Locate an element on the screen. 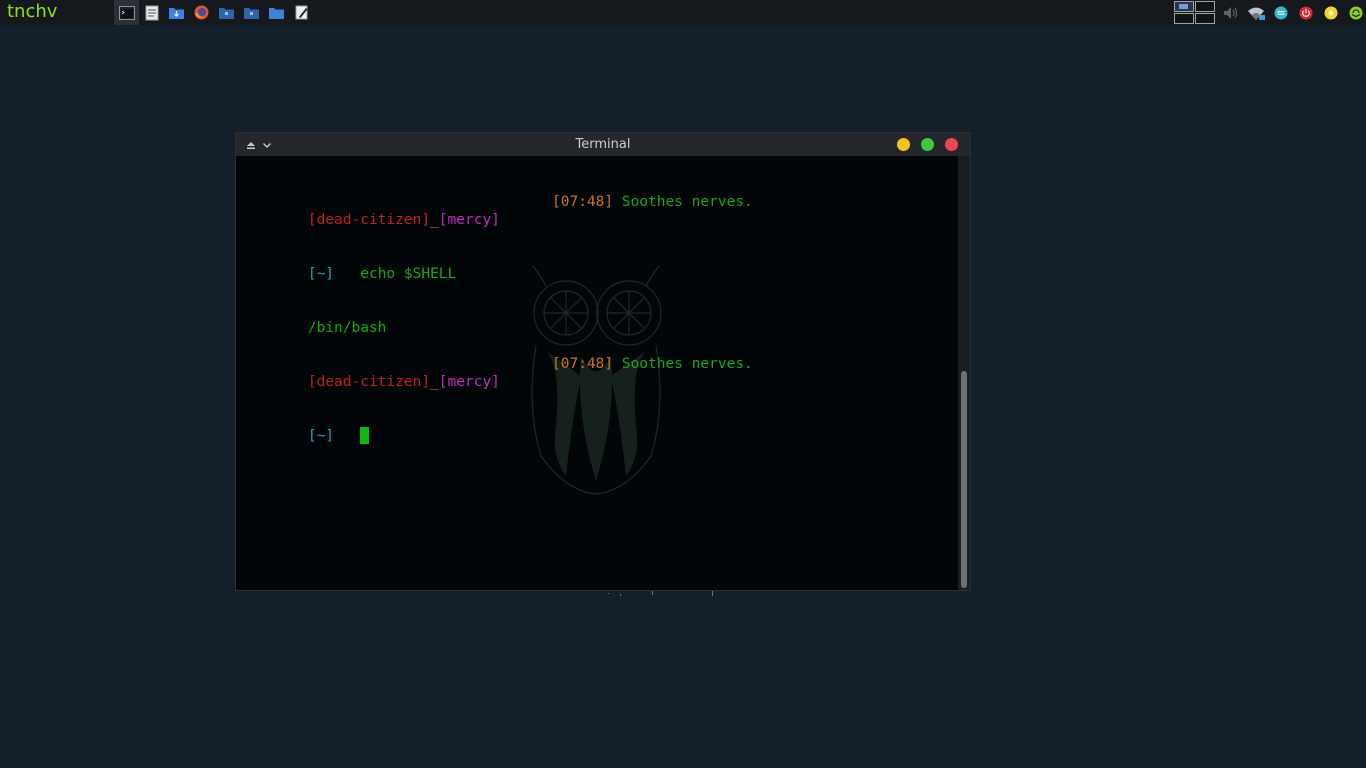 This screenshot has width=1366, height=768. folder-dark-2-icon is located at coordinates (251, 13).